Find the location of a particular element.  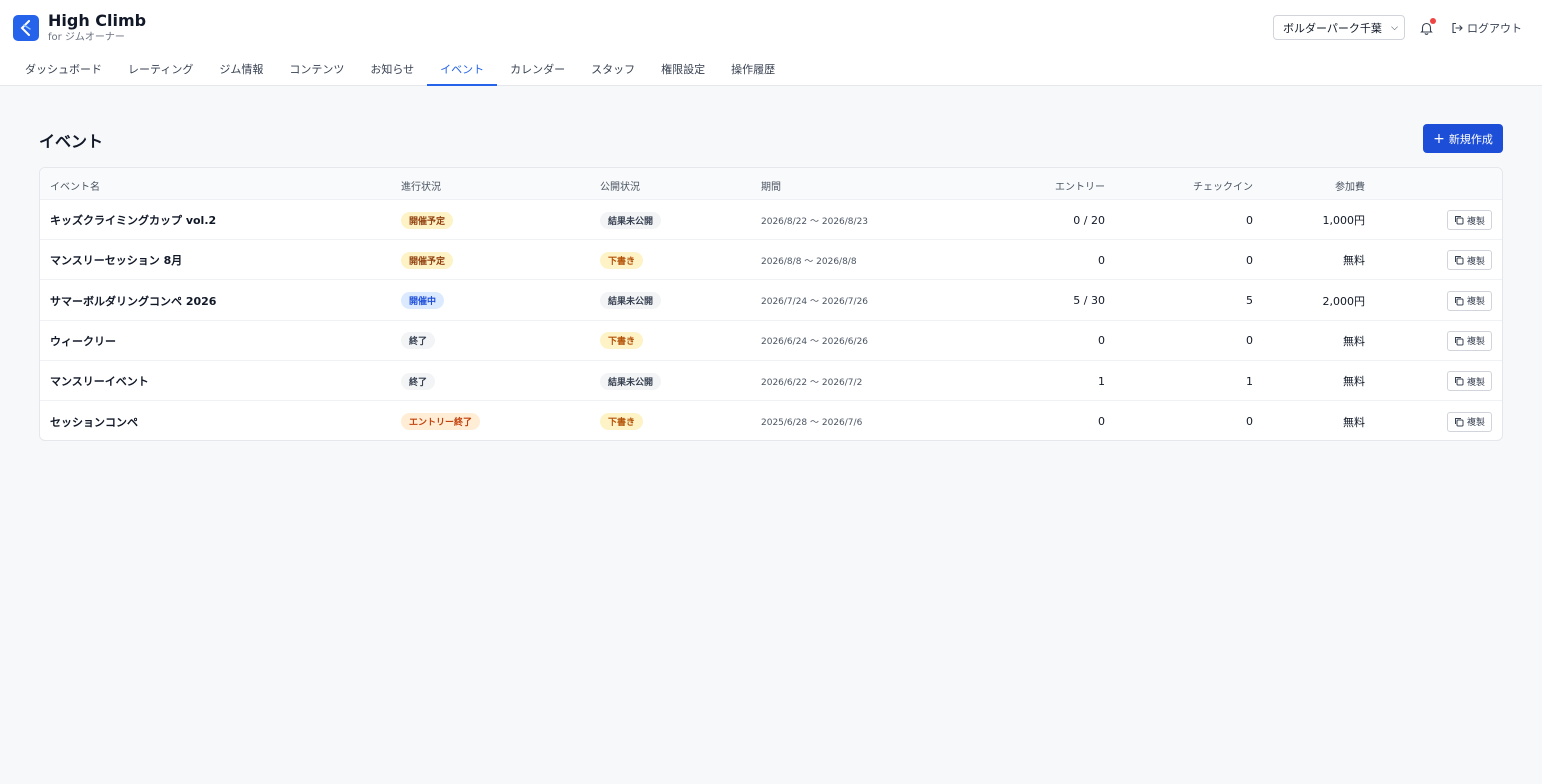

header-progress: 進行状況 is located at coordinates (421, 187).